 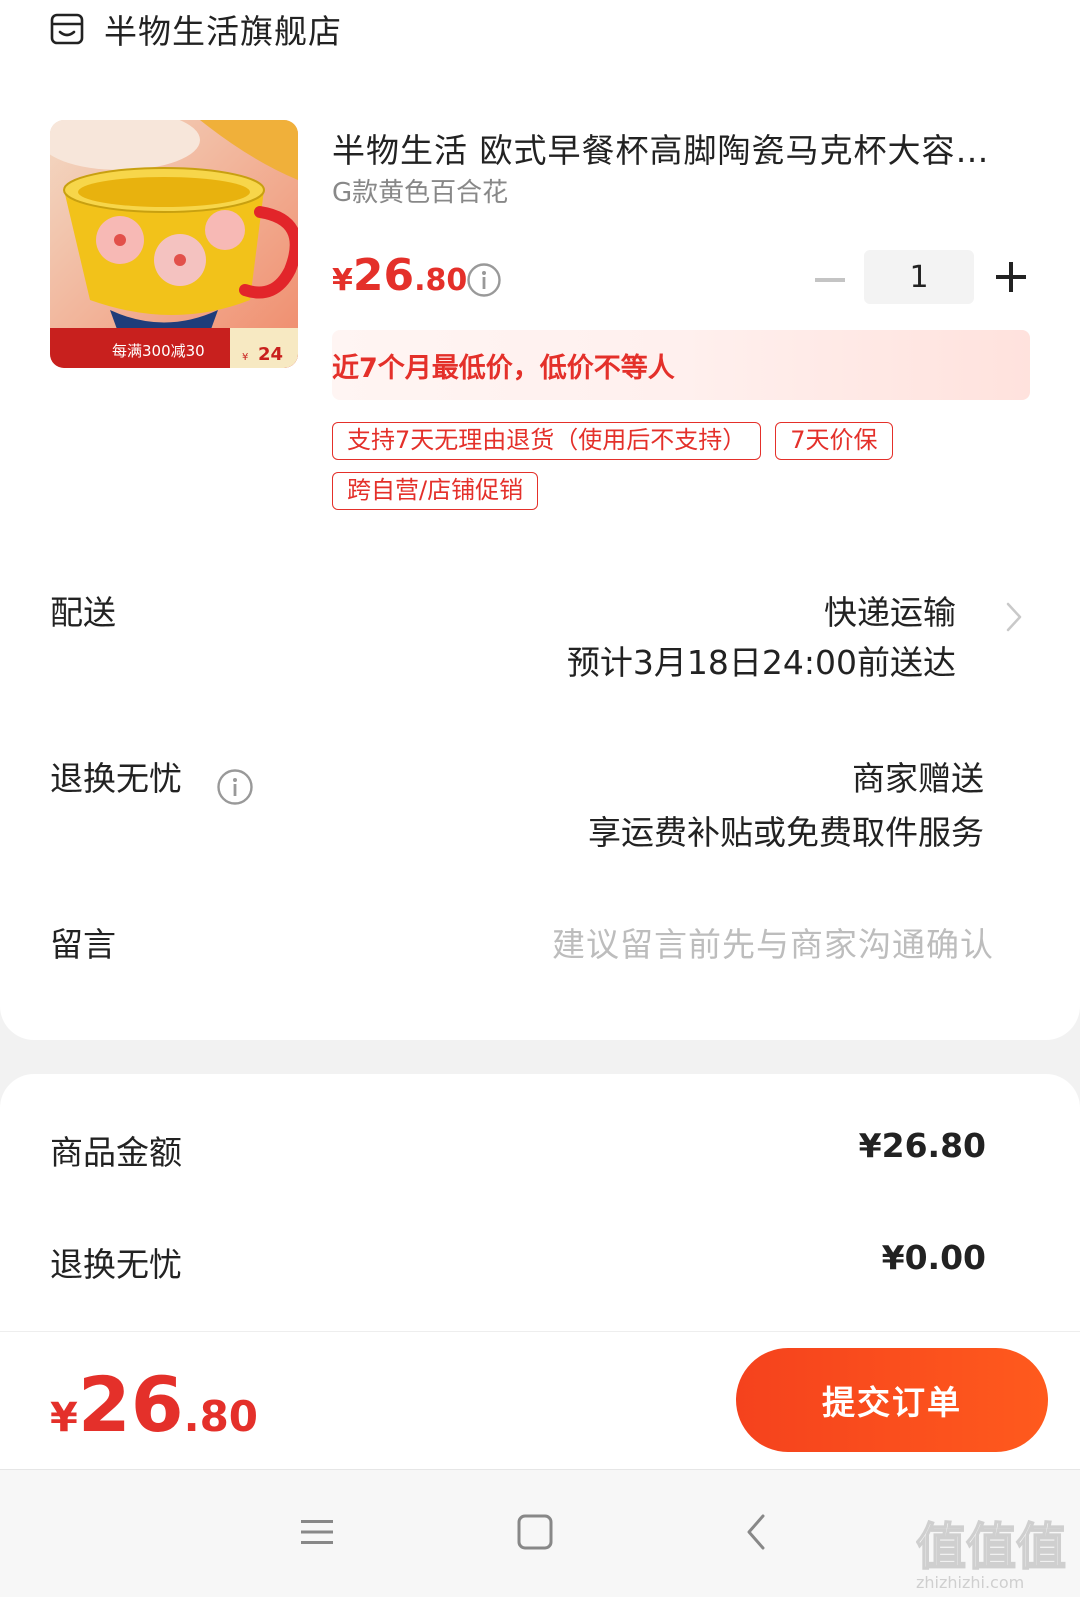 I want to click on delivery-label: 配送, so click(x=83, y=612).